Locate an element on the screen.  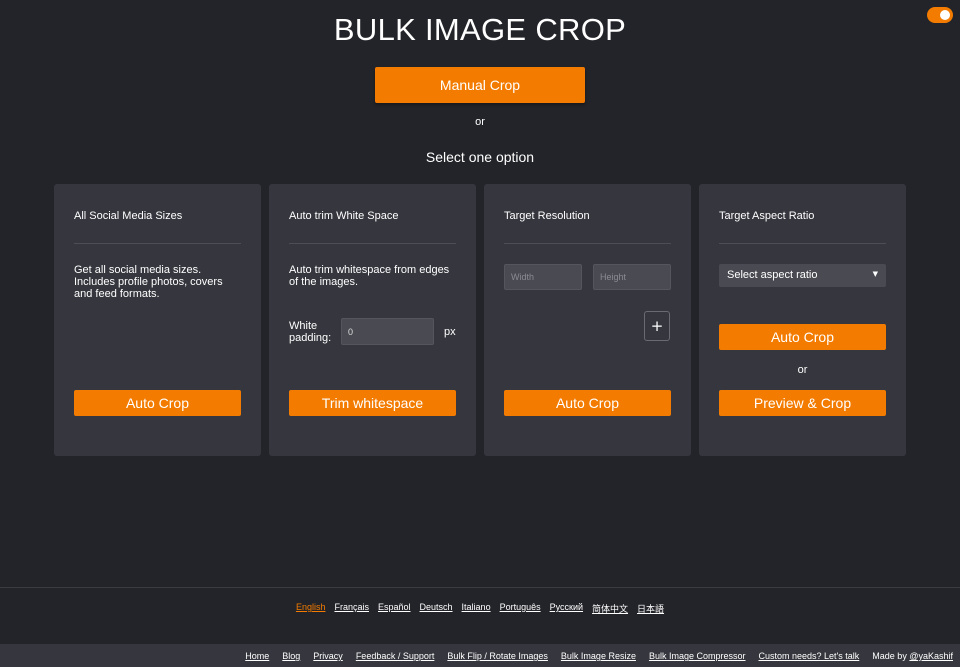
add-resolution-button: + is located at coordinates (657, 326).